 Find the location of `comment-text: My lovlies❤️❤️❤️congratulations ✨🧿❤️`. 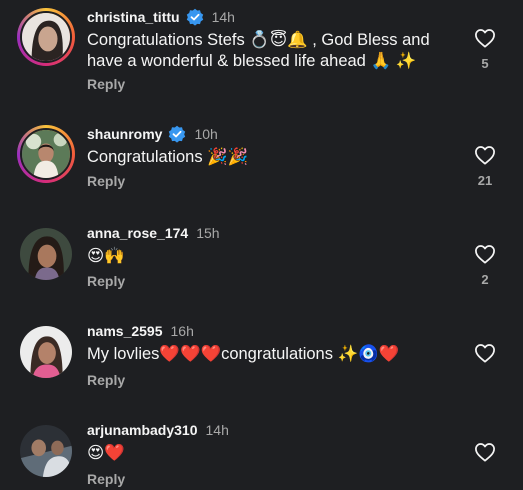

comment-text: My lovlies❤️❤️❤️congratulations ✨🧿❤️ is located at coordinates (272, 354).